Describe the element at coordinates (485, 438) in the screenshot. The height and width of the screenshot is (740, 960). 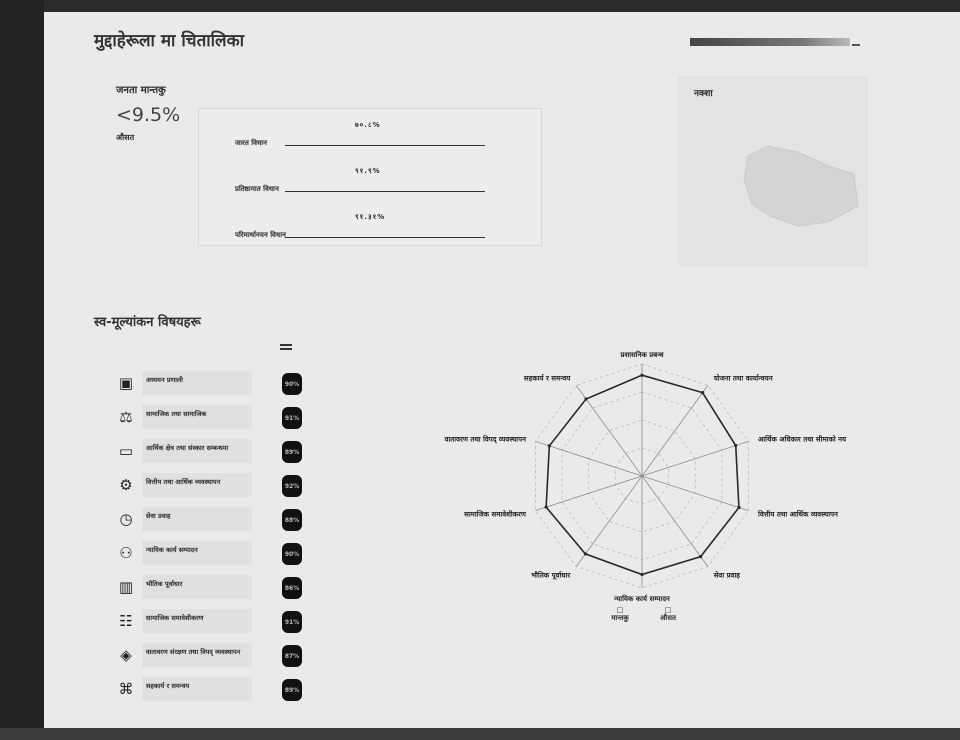
I see `radar-axis-label: वातावरण तथा विपद् व्यवस्थापन` at that location.